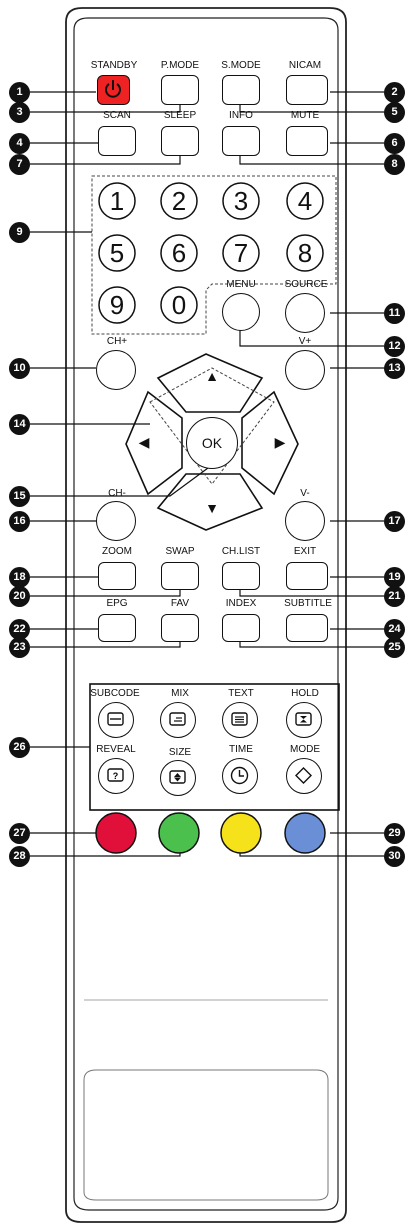 This screenshot has height=1227, width=413. I want to click on yellow-button, so click(241, 833).